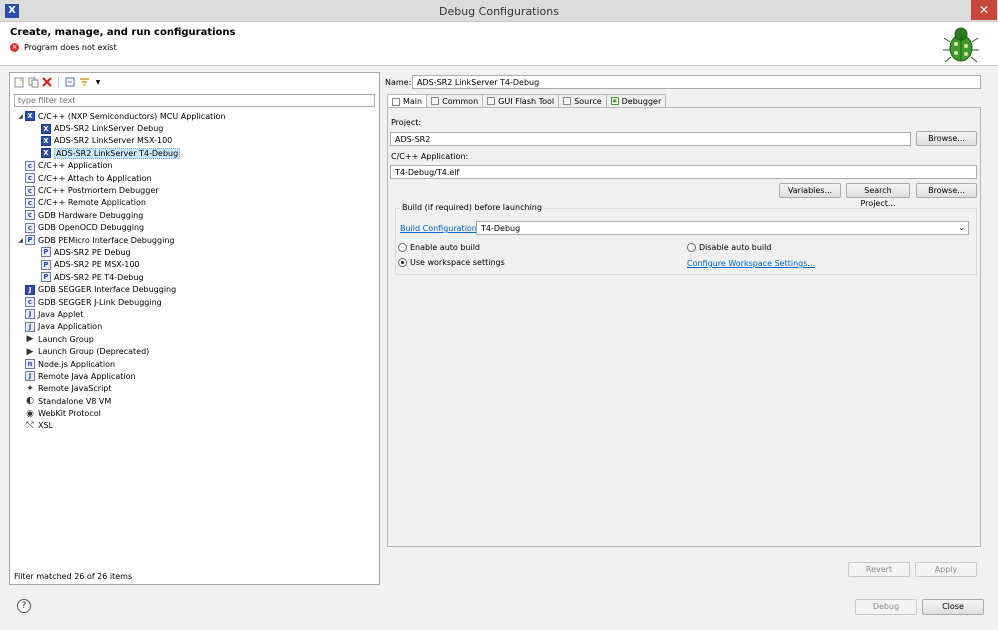 This screenshot has height=630, width=998. Describe the element at coordinates (30, 425) in the screenshot. I see `xsl-icon: ⤲` at that location.